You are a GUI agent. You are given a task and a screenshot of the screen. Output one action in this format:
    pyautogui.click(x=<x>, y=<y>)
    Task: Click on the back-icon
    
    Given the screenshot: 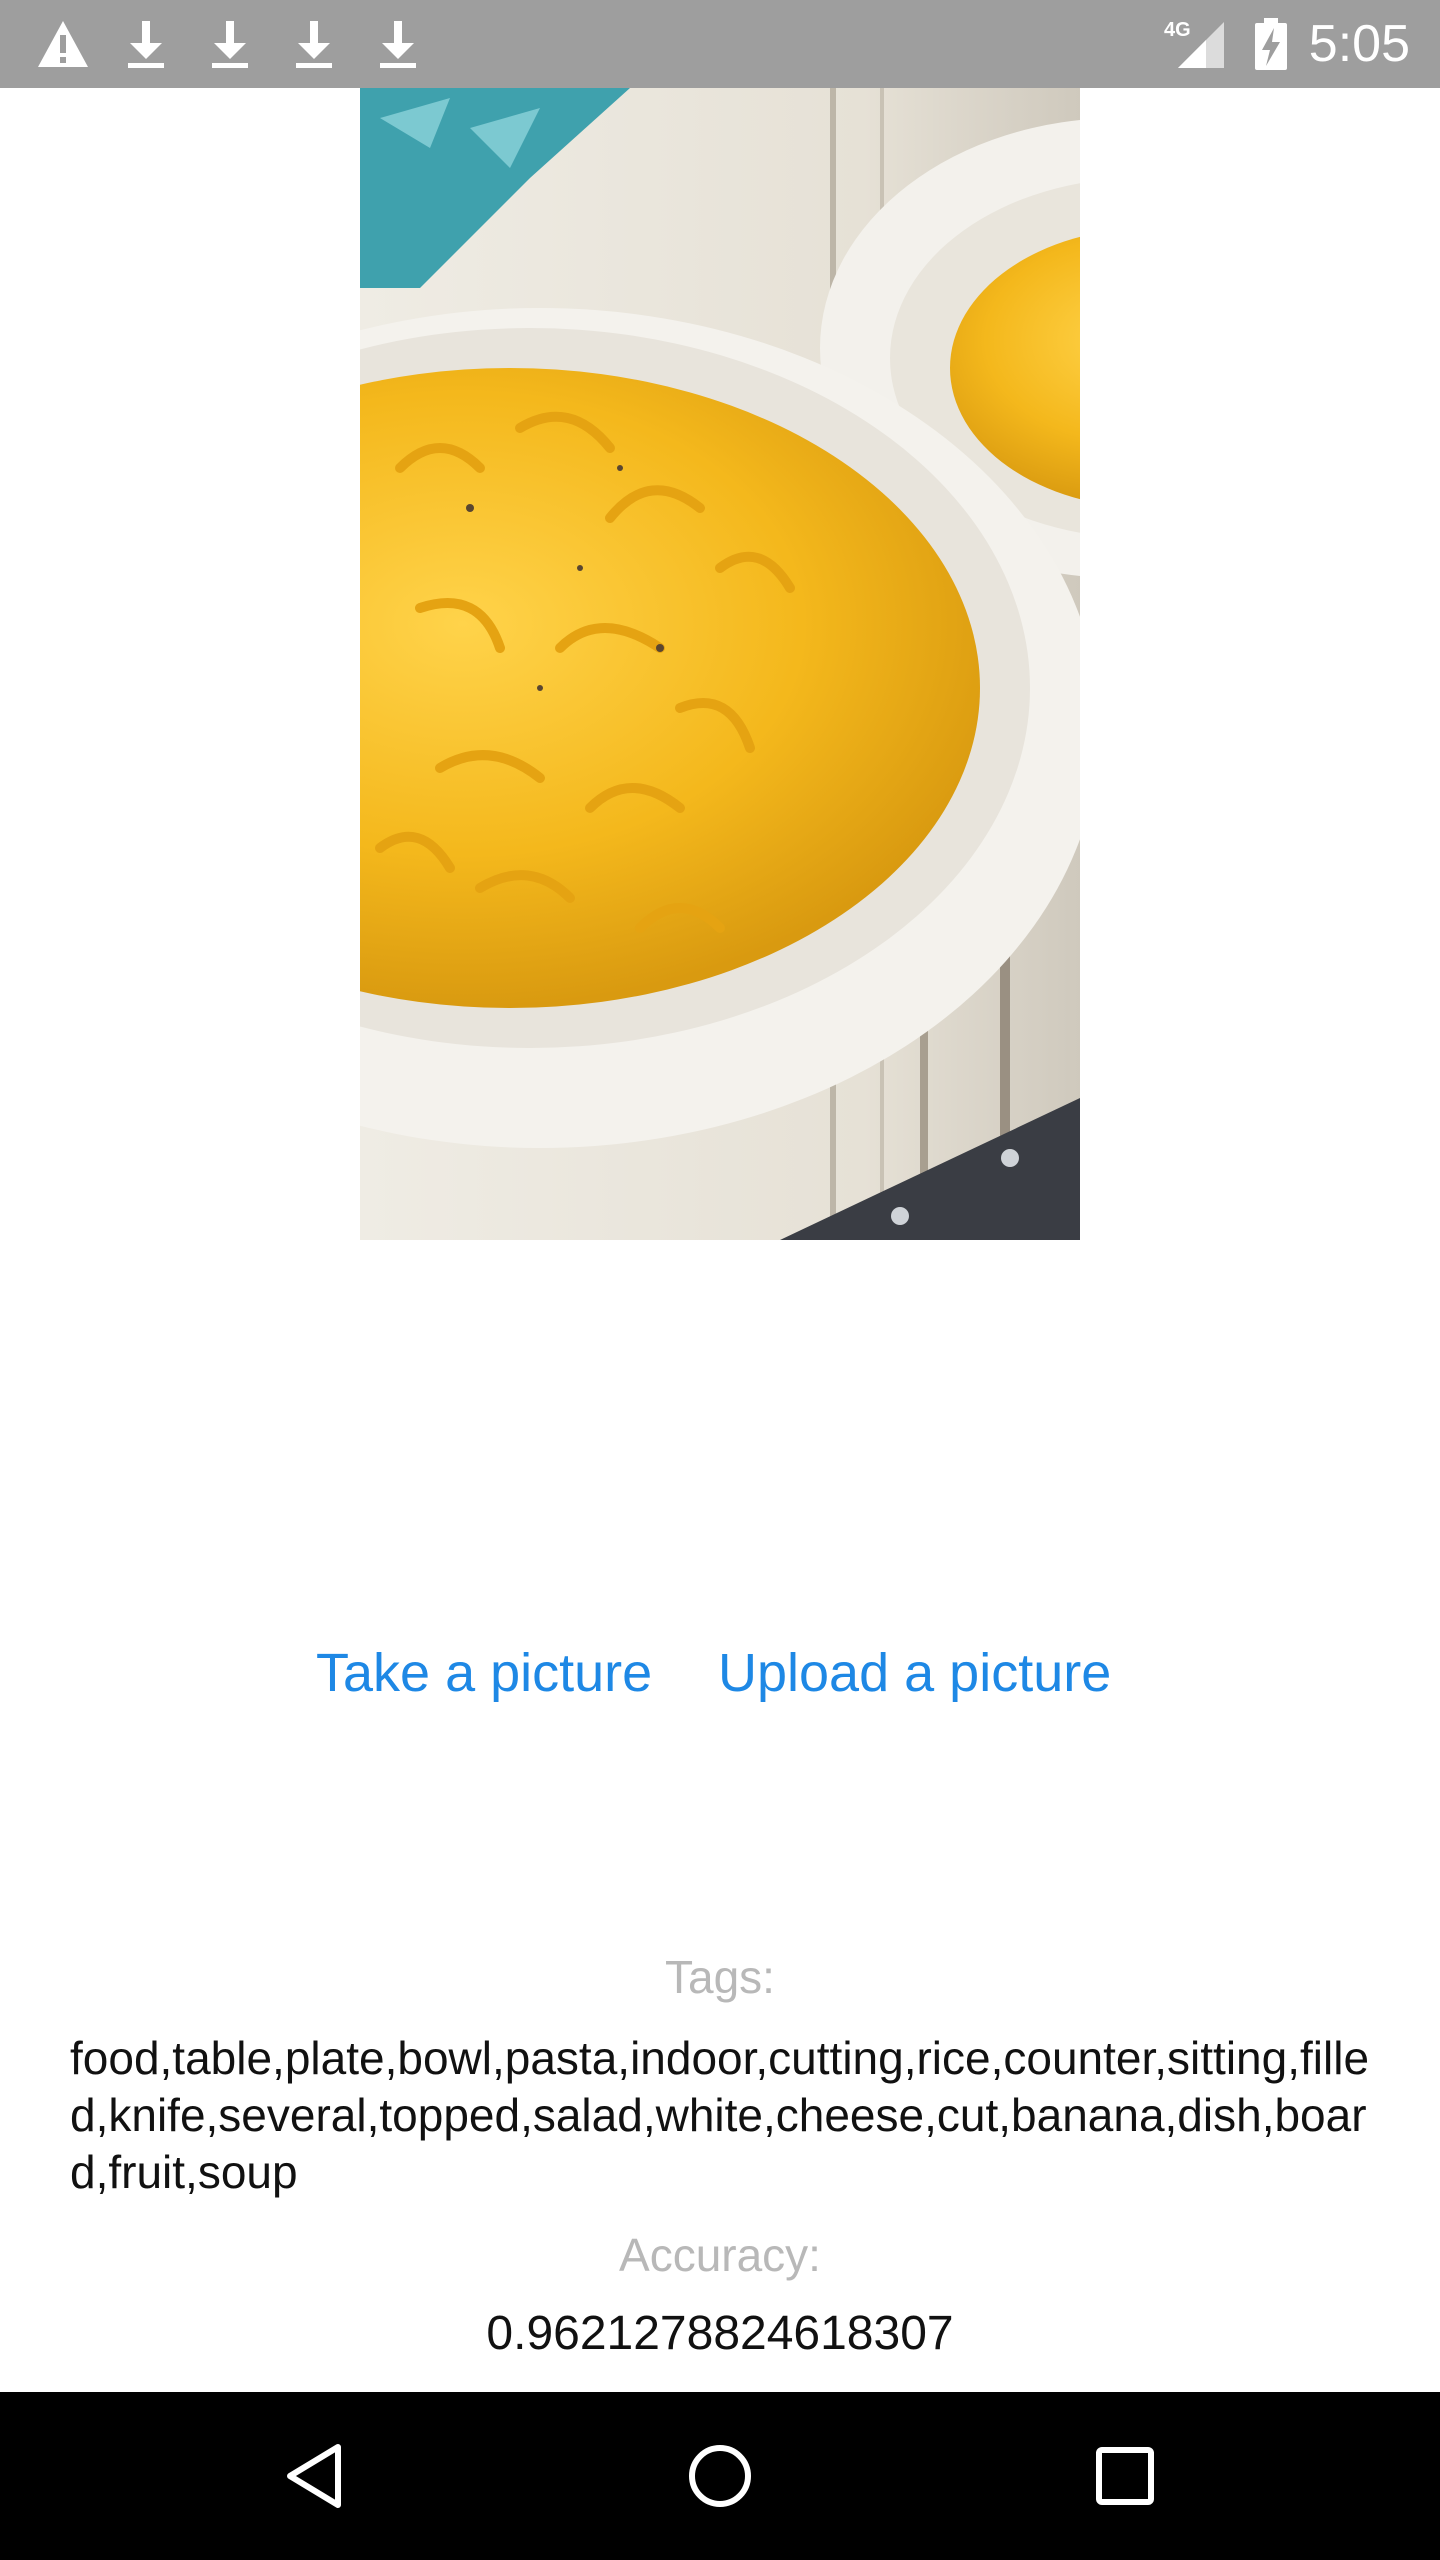 What is the action you would take?
    pyautogui.click(x=315, y=2476)
    